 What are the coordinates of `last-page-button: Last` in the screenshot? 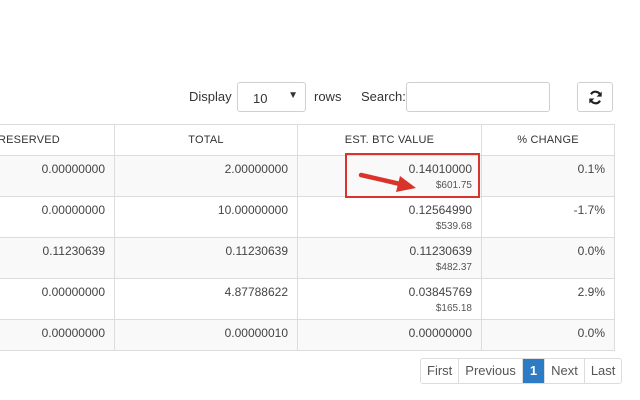 It's located at (603, 371).